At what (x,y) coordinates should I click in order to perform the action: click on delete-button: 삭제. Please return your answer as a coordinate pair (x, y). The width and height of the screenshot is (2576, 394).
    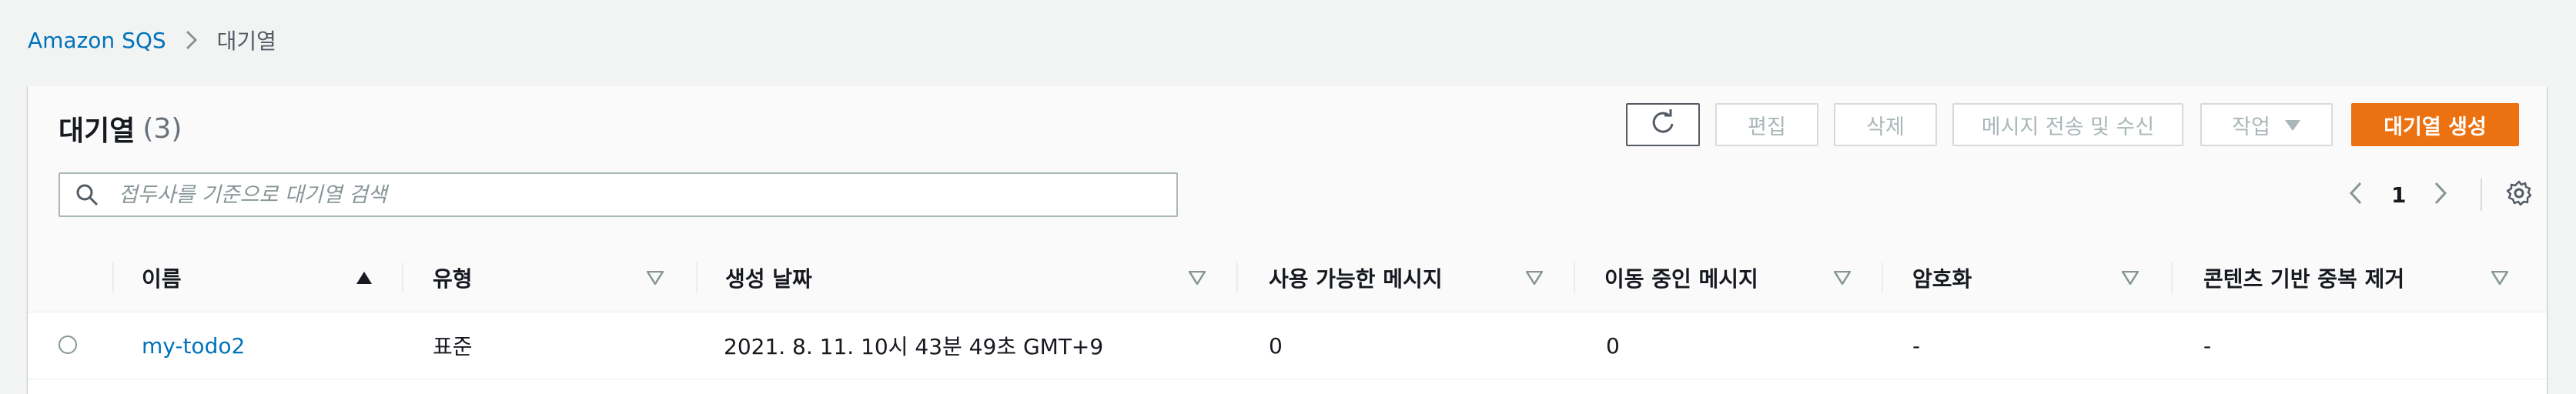
    Looking at the image, I should click on (1886, 124).